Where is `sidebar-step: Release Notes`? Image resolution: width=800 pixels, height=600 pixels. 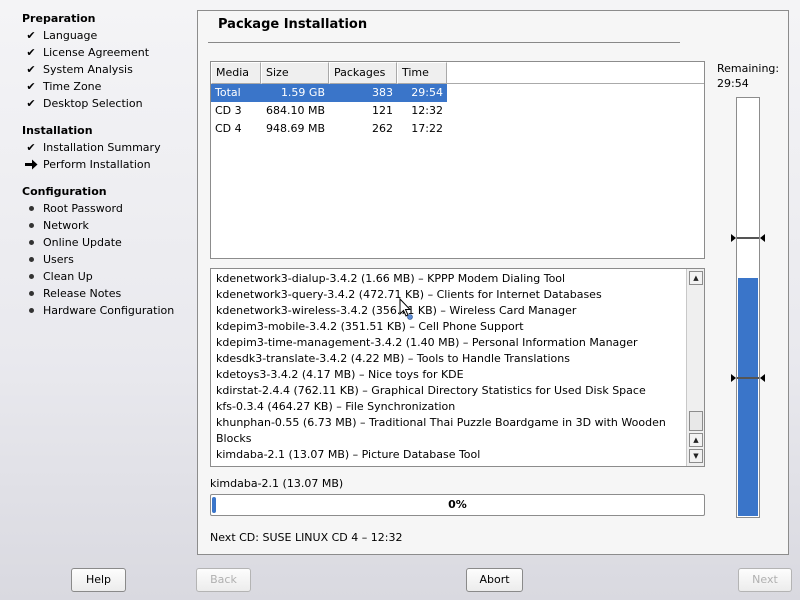
sidebar-step: Release Notes is located at coordinates (97, 293).